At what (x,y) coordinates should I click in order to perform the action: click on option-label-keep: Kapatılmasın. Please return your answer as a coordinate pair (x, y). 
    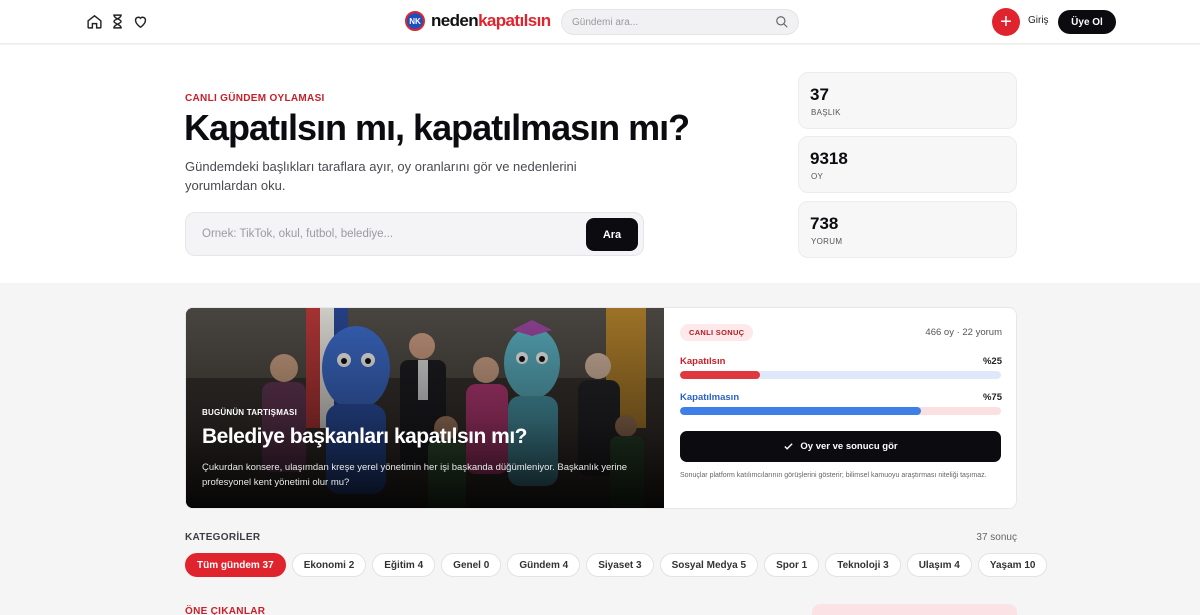
    Looking at the image, I should click on (709, 397).